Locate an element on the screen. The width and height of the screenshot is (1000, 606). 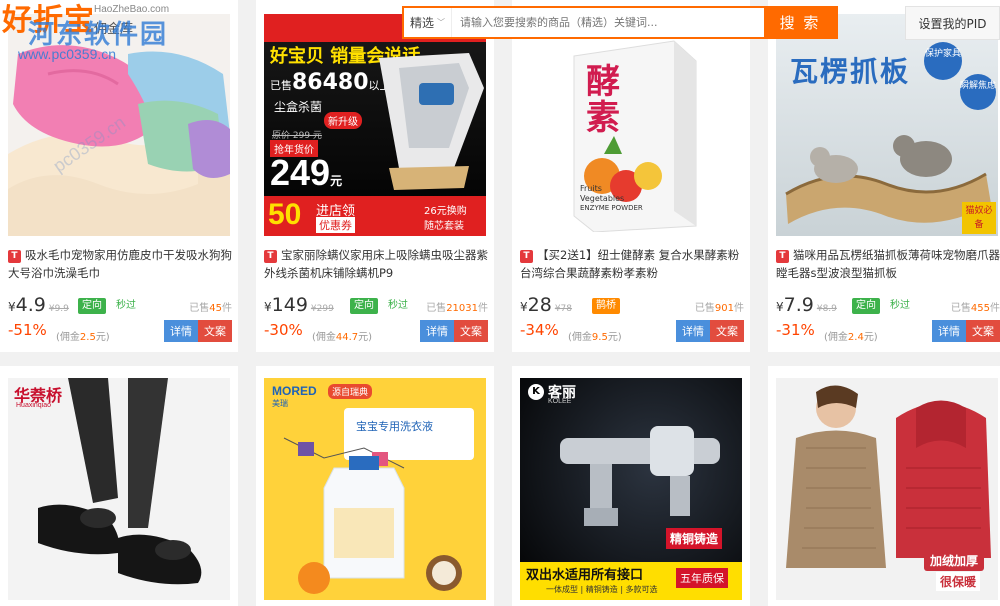
discount-row: -51% (佣金2.5元) 详情 文案 is located at coordinates (120, 332).